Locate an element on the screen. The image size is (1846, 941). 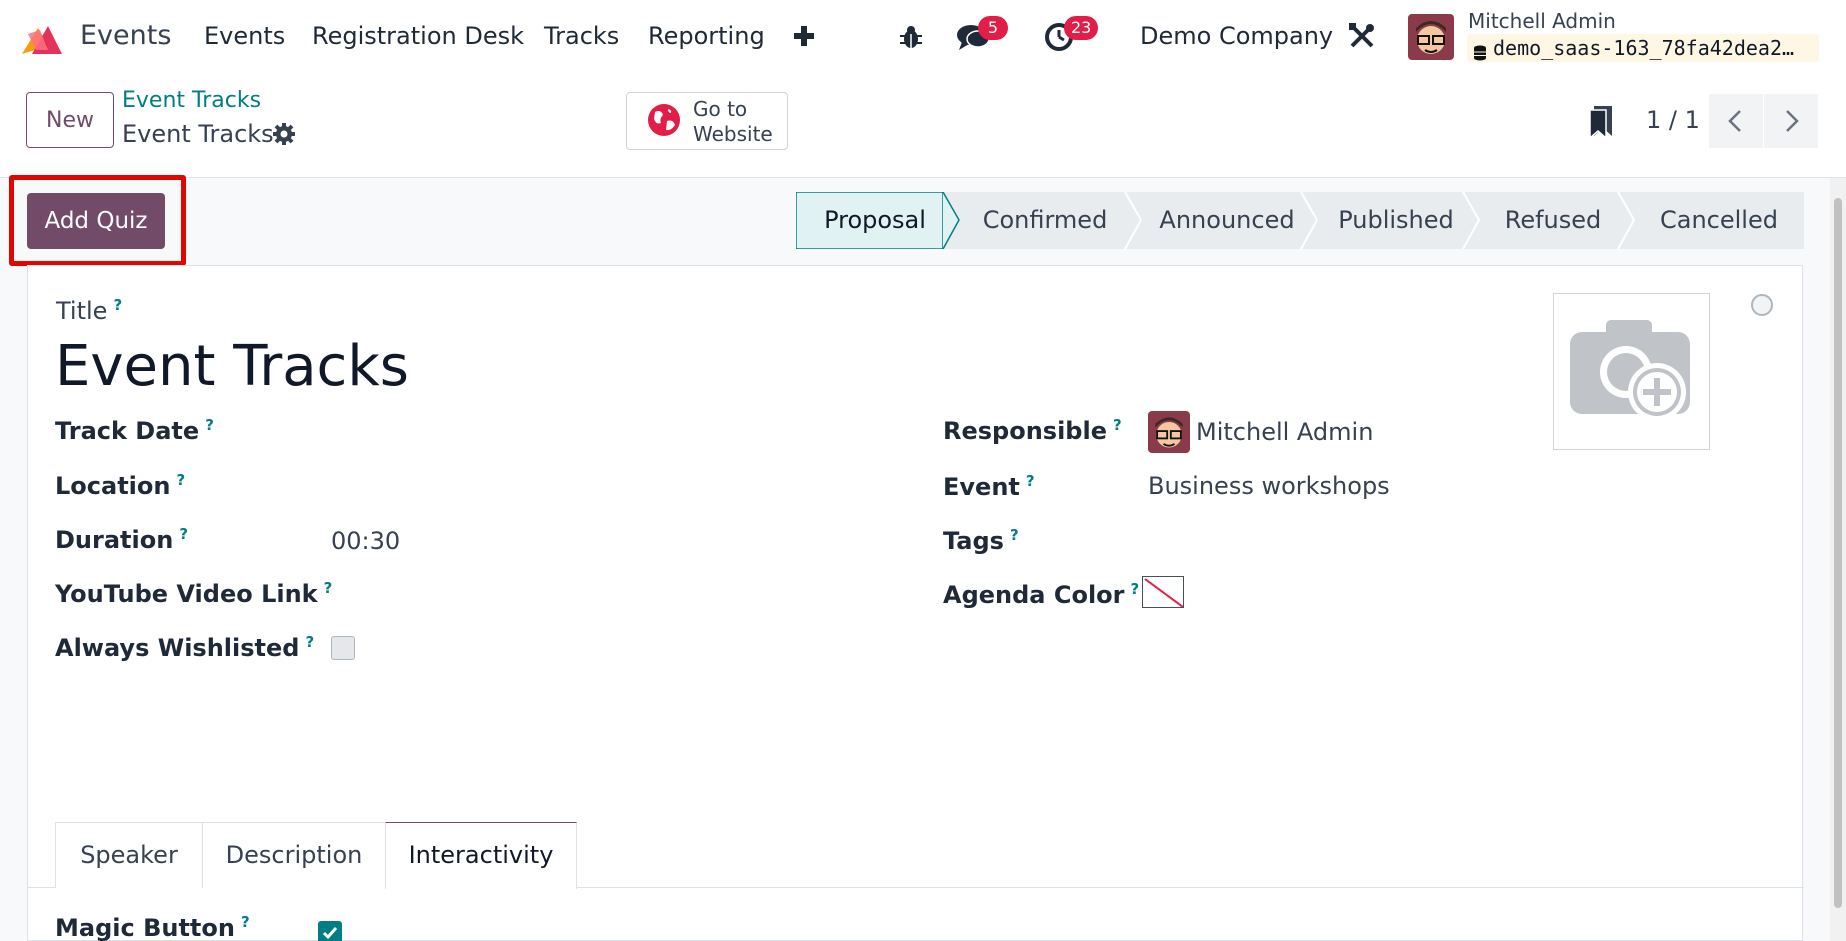
track-date-label: Track Date? is located at coordinates (134, 430).